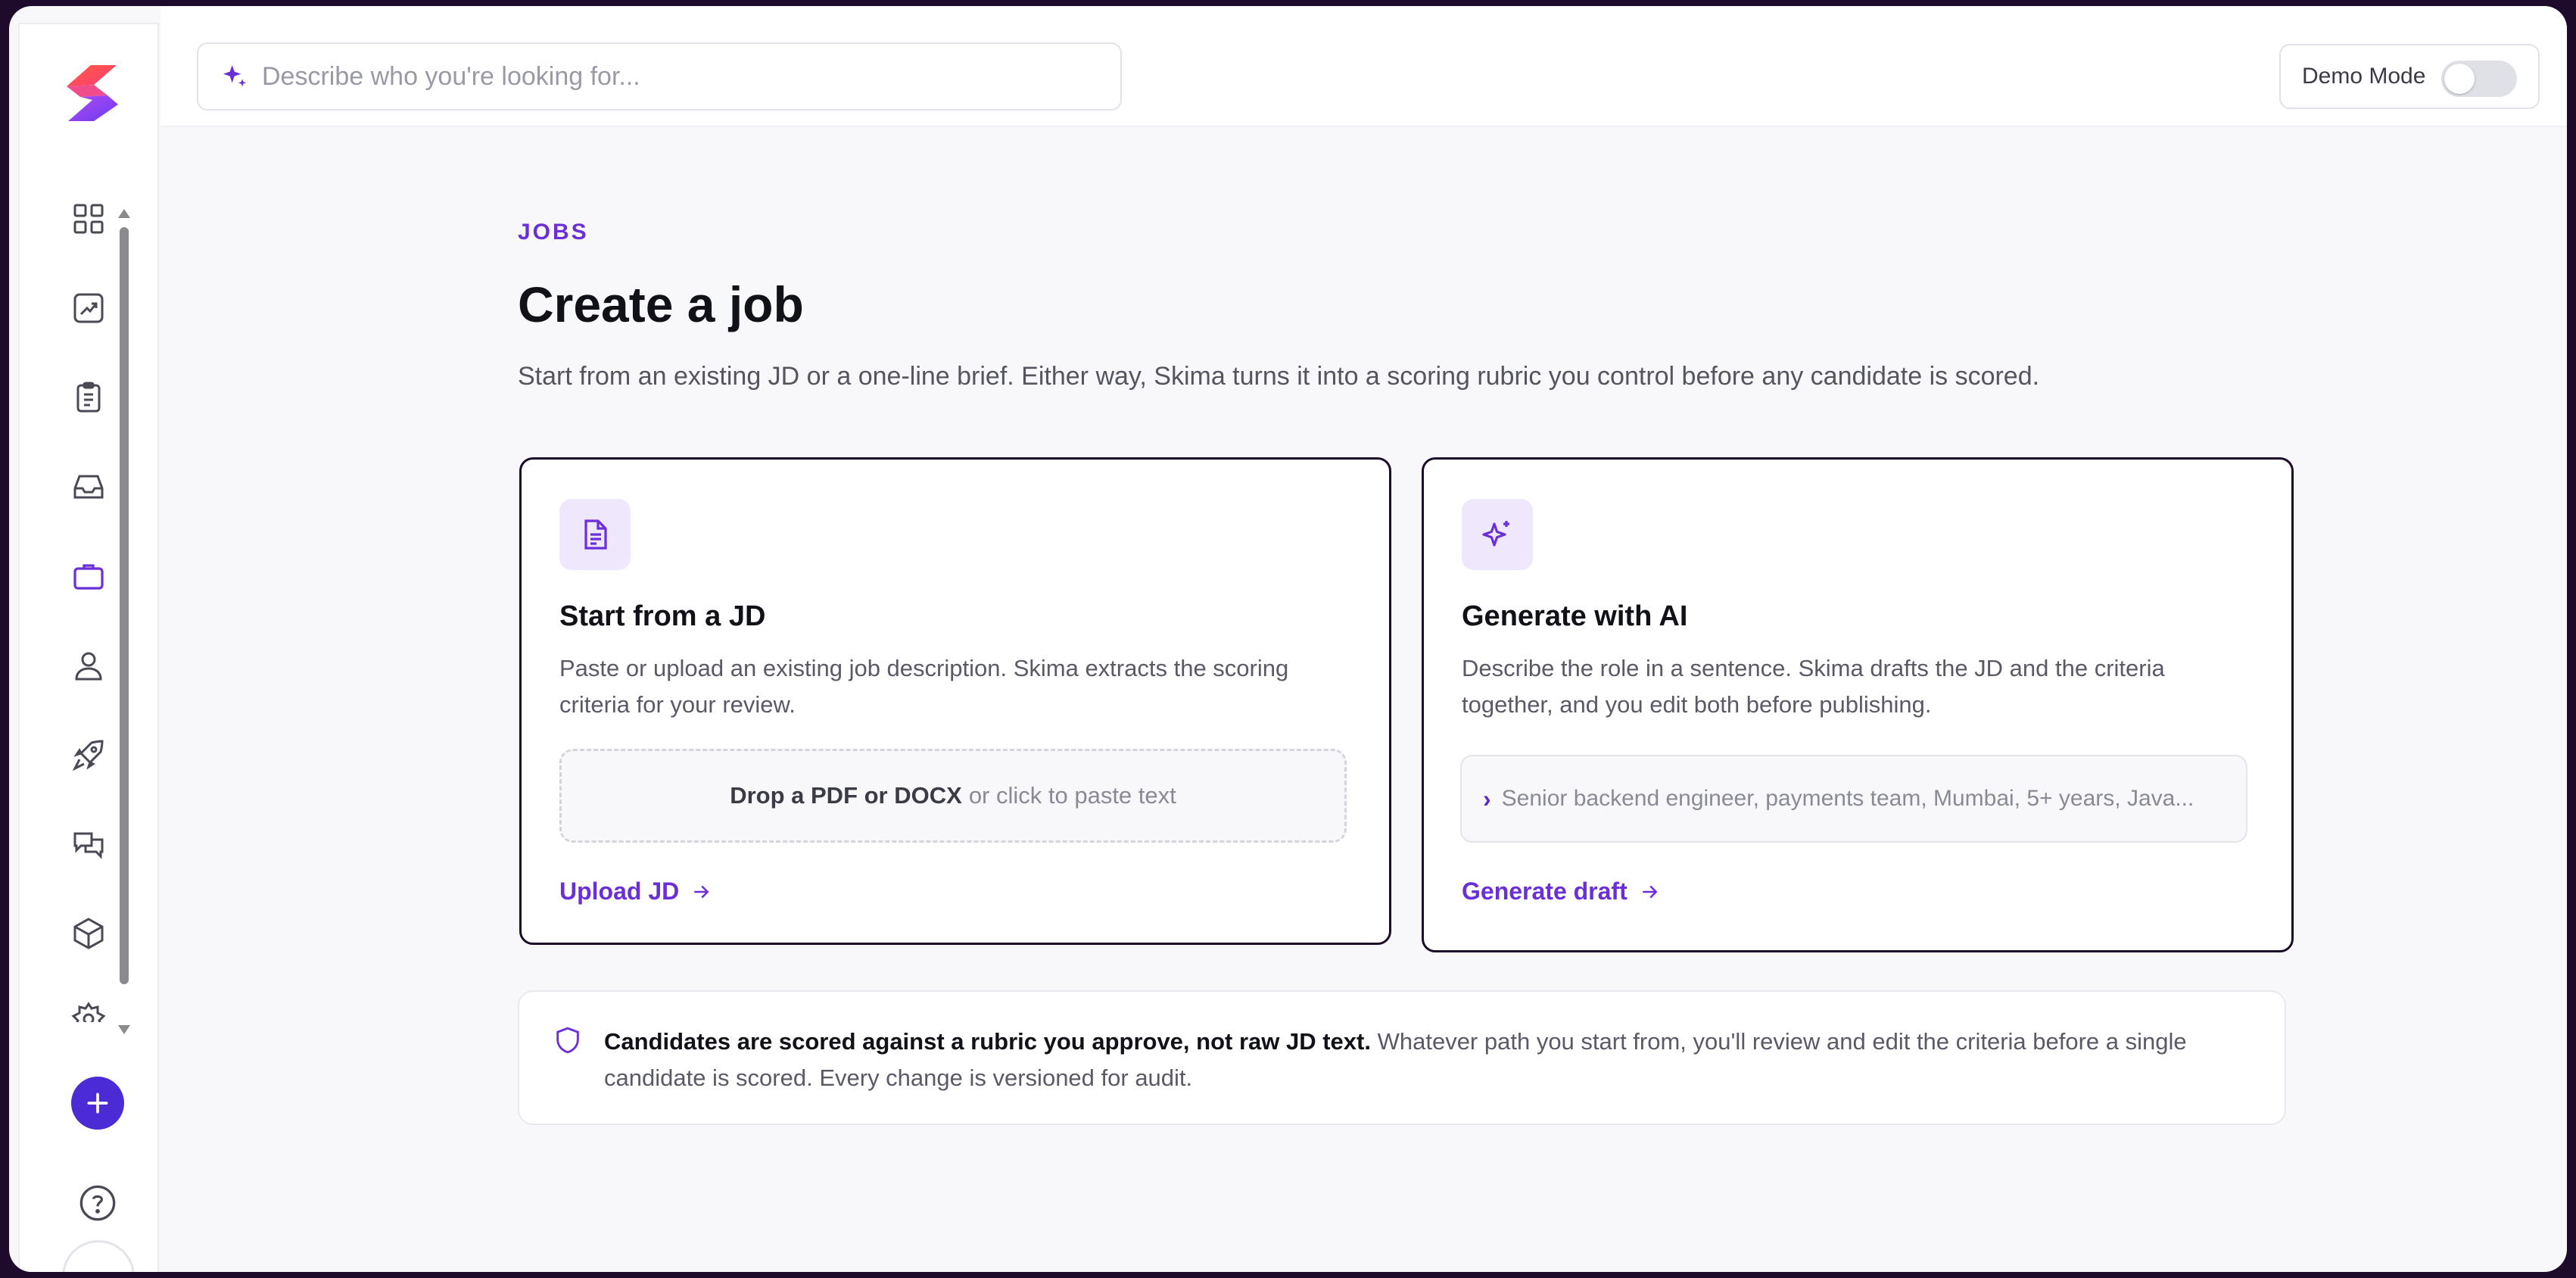 Image resolution: width=2576 pixels, height=1278 pixels. Describe the element at coordinates (662, 616) in the screenshot. I see `card-title: Start from a JD` at that location.